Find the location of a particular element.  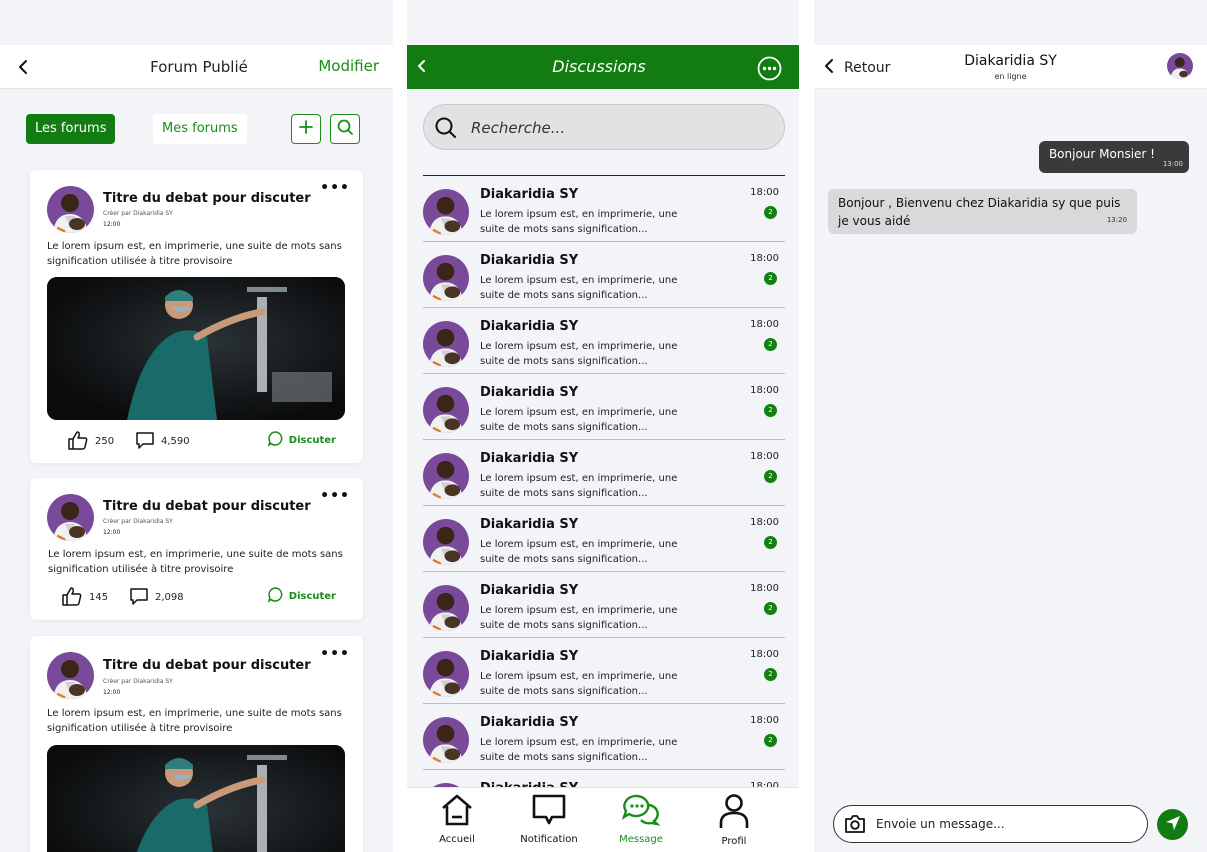

add-forum-button is located at coordinates (306, 129).